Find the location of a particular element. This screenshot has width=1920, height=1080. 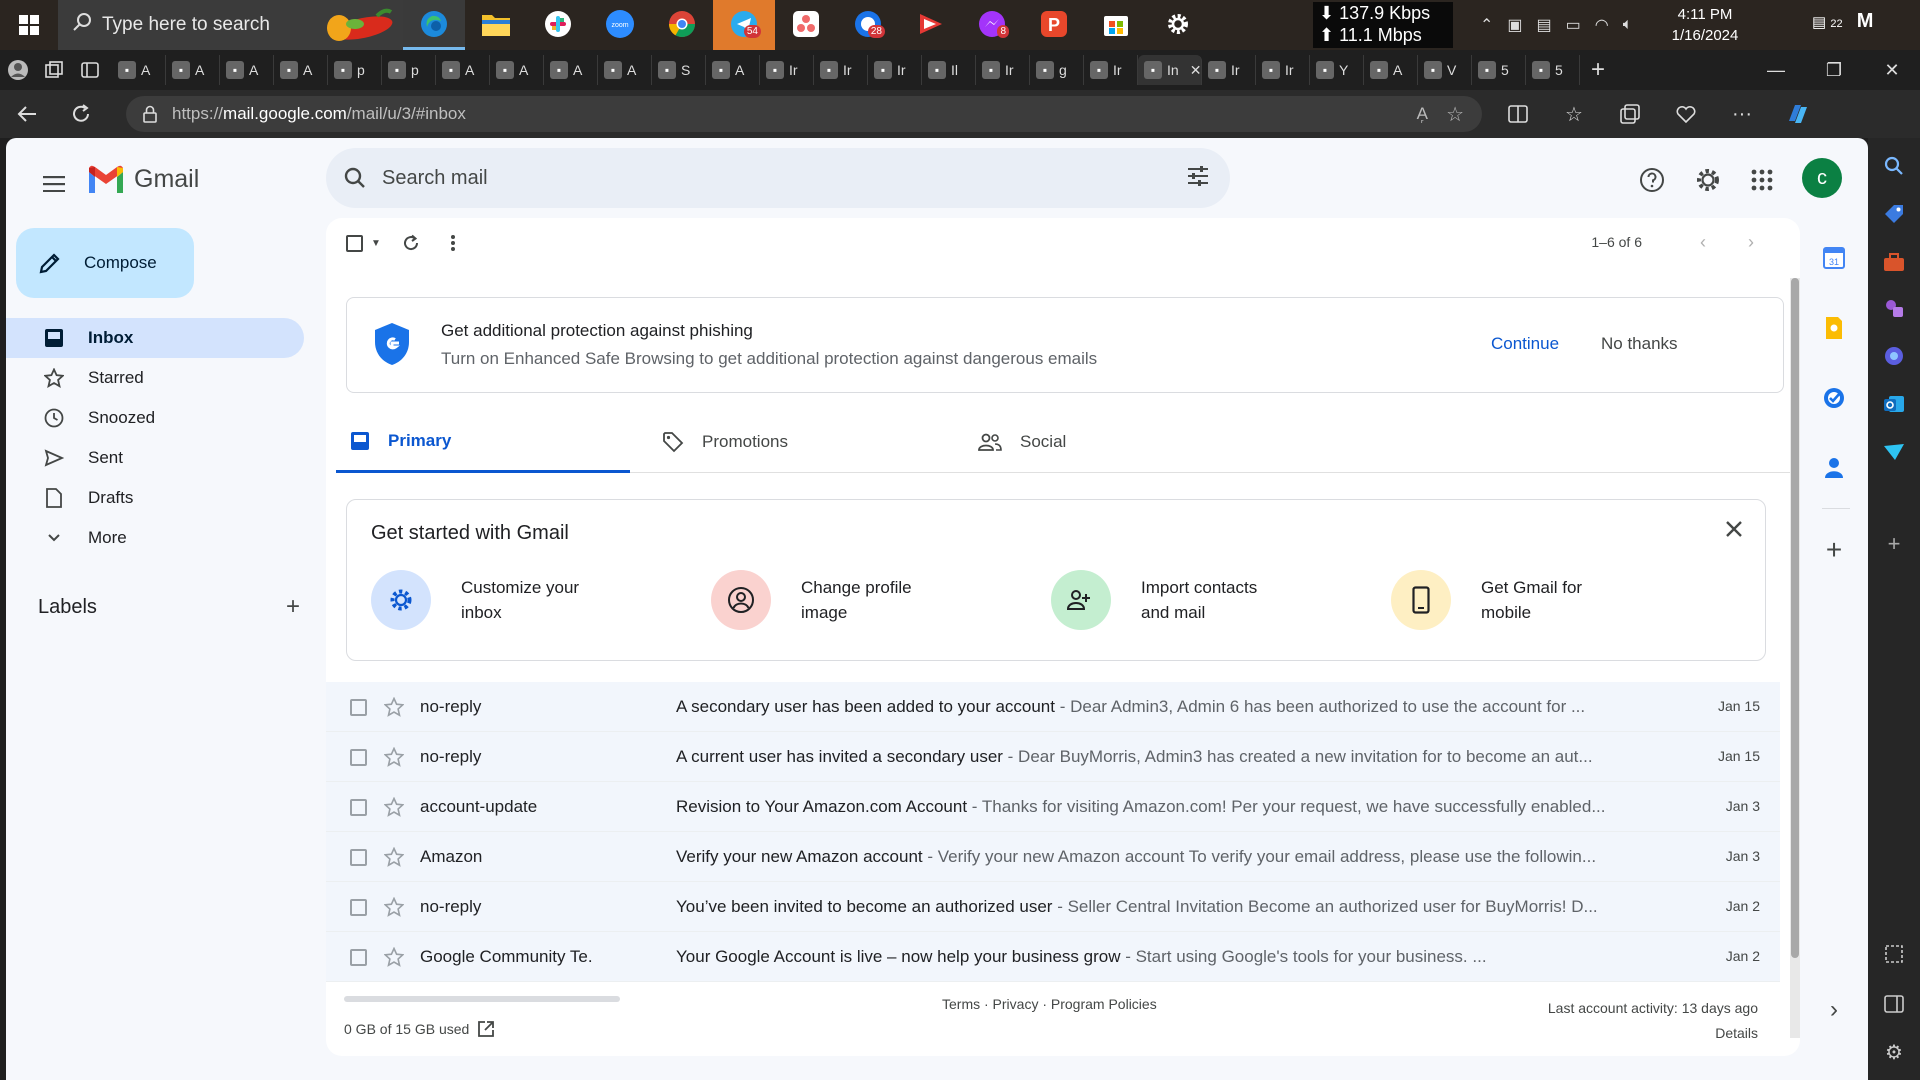

get-started-close-icon is located at coordinates (1734, 531).